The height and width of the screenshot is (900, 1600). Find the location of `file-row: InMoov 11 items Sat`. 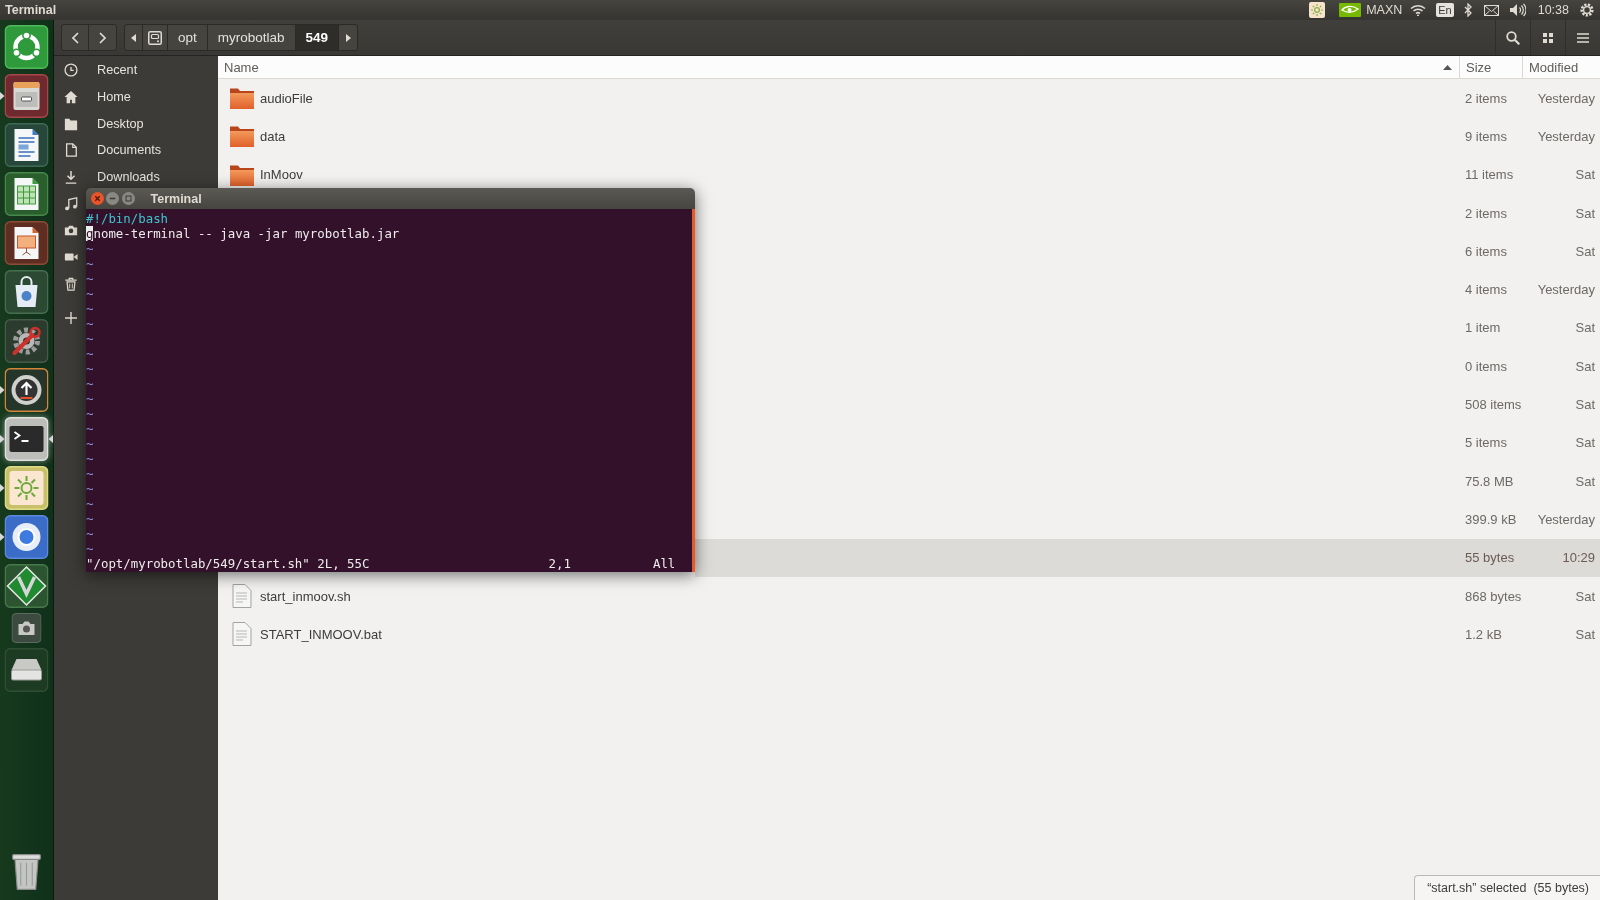

file-row: InMoov 11 items Sat is located at coordinates (909, 174).